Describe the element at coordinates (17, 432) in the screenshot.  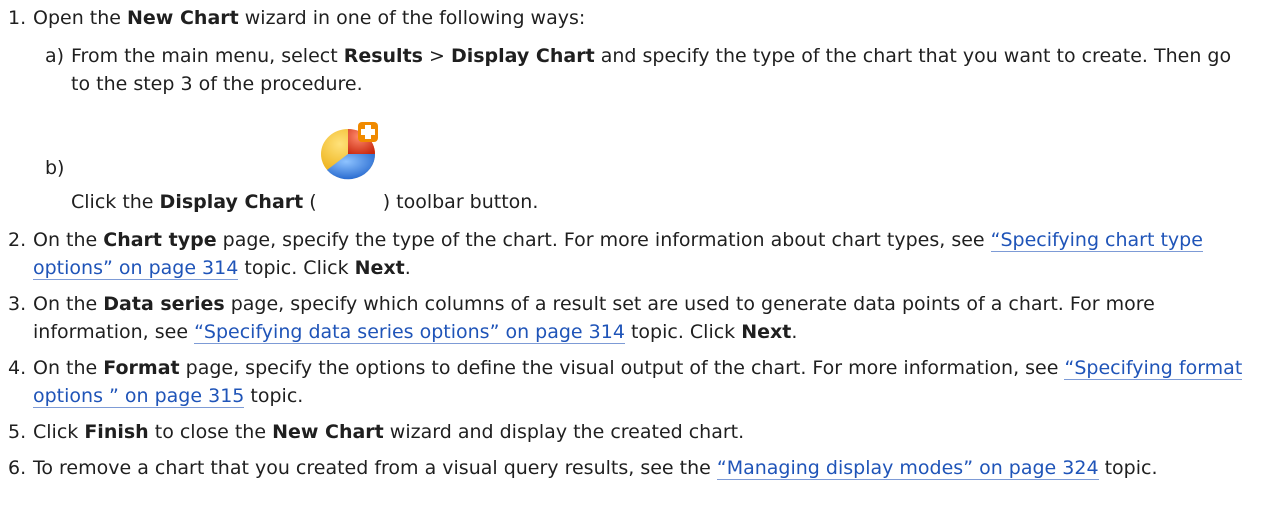
I see `step-number: 5.` at that location.